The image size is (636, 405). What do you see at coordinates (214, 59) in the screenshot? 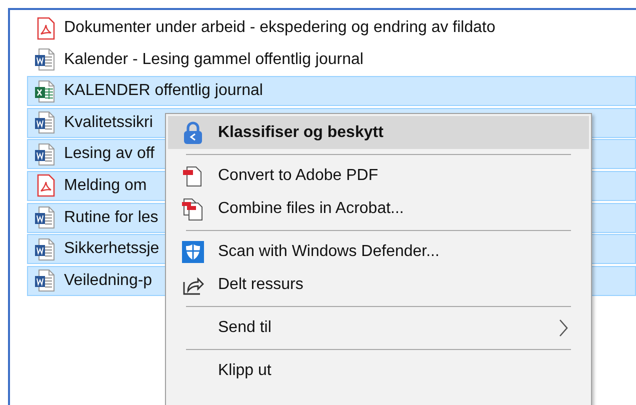
I see `file-name: Kalender - Lesing gammel offentlig journal` at bounding box center [214, 59].